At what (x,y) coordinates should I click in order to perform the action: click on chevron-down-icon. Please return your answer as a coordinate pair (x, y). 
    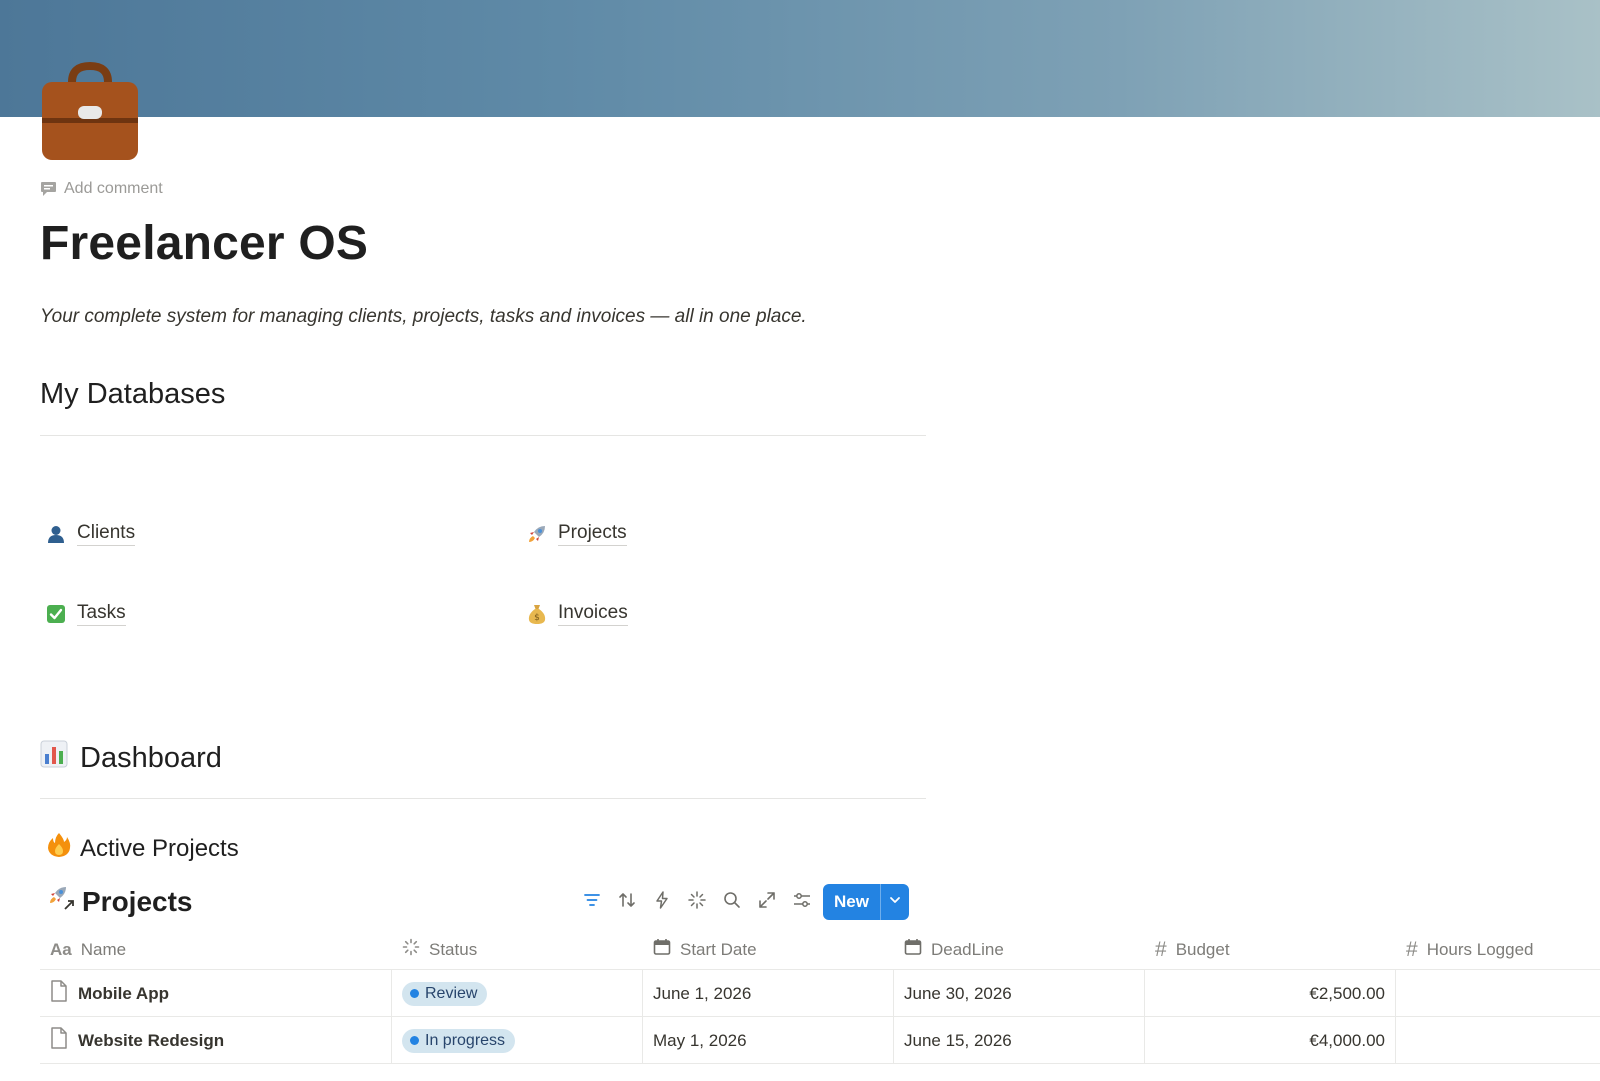
    Looking at the image, I should click on (895, 902).